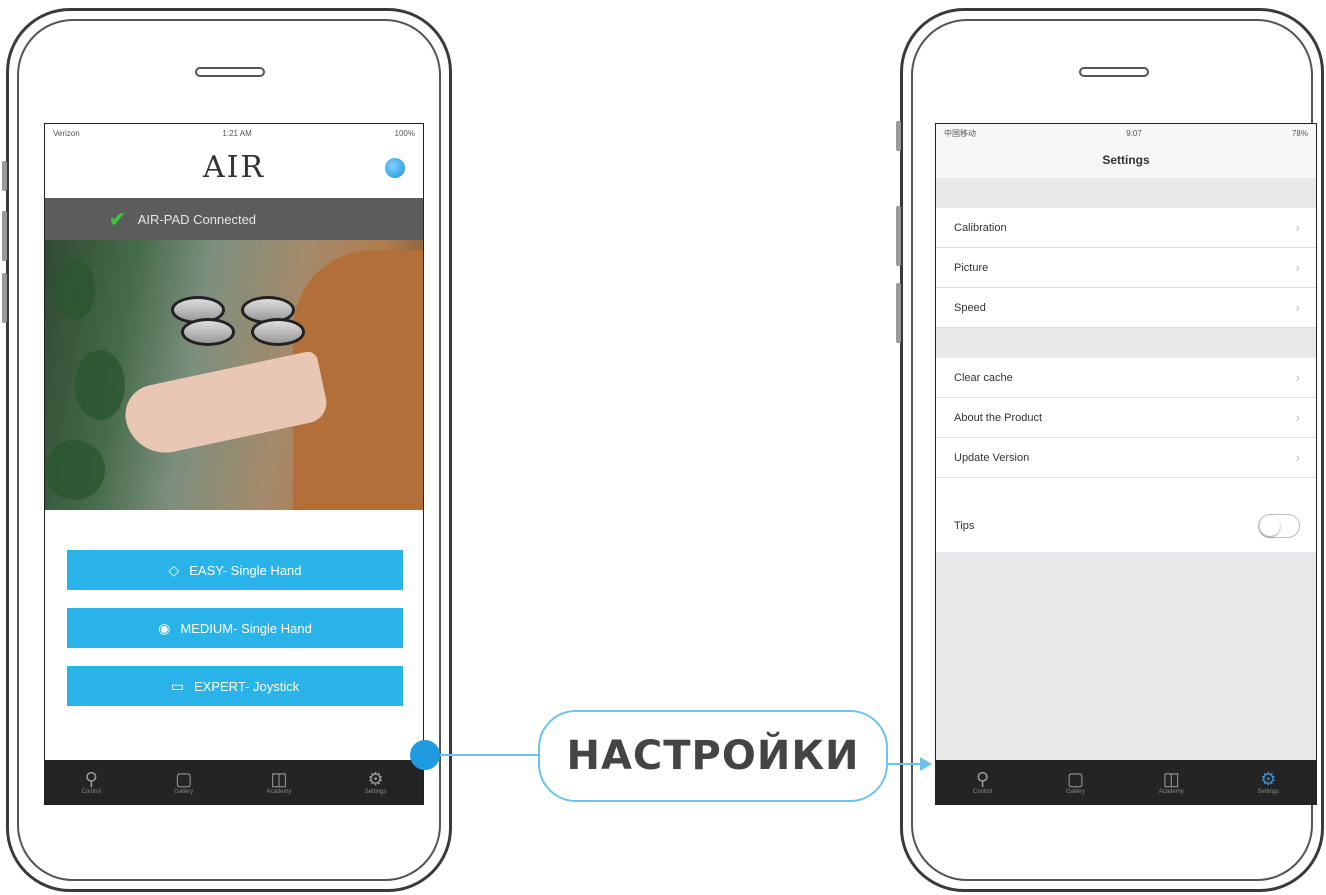 Image resolution: width=1326 pixels, height=895 pixels. What do you see at coordinates (404, 133) in the screenshot?
I see `battery-label: 100%` at bounding box center [404, 133].